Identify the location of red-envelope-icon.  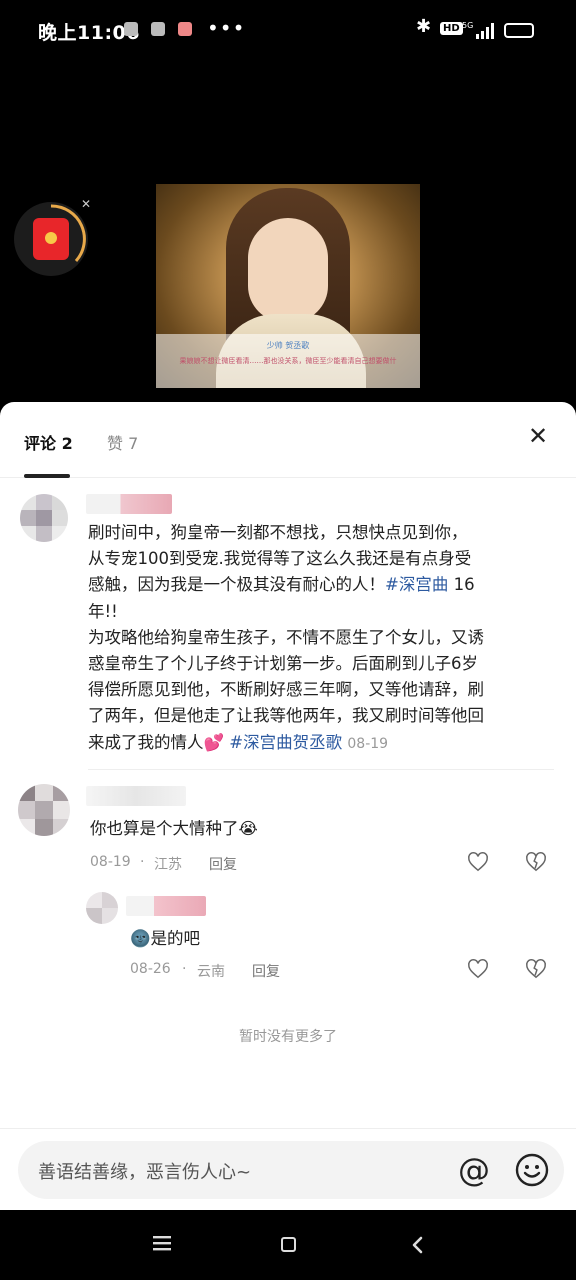
(51, 239).